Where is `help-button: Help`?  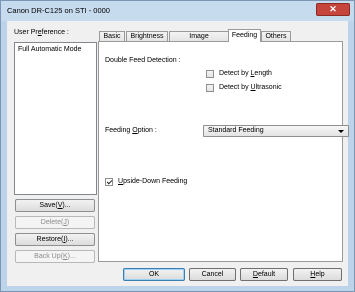
help-button: Help is located at coordinates (317, 274).